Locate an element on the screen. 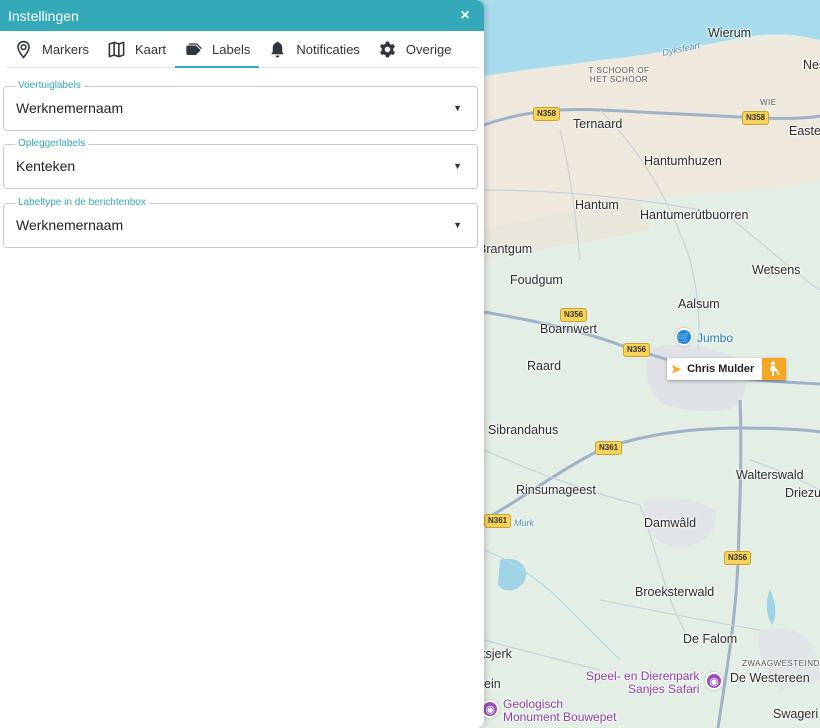 The image size is (820, 728). map-pin-icon is located at coordinates (23, 49).